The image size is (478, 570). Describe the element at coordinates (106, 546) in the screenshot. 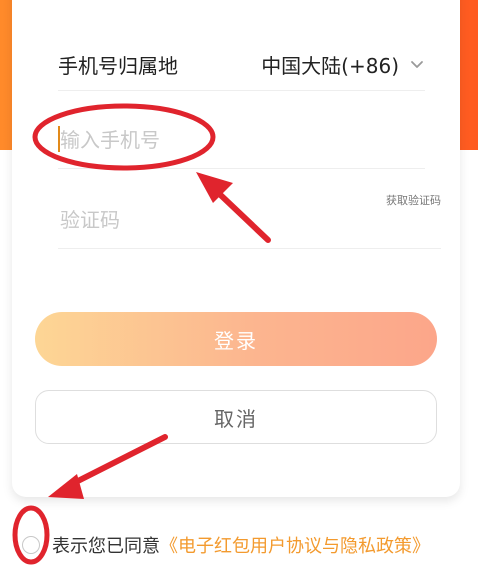

I see `agreement-text: 表示您已同意` at that location.